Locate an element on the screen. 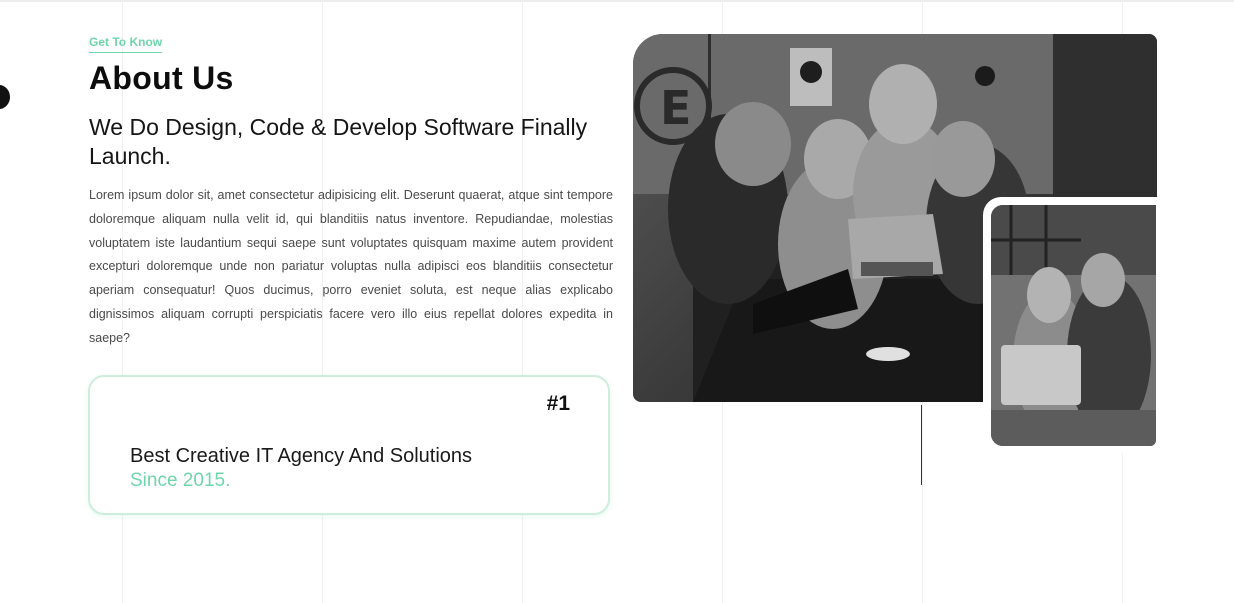  top-border is located at coordinates (617, 1).